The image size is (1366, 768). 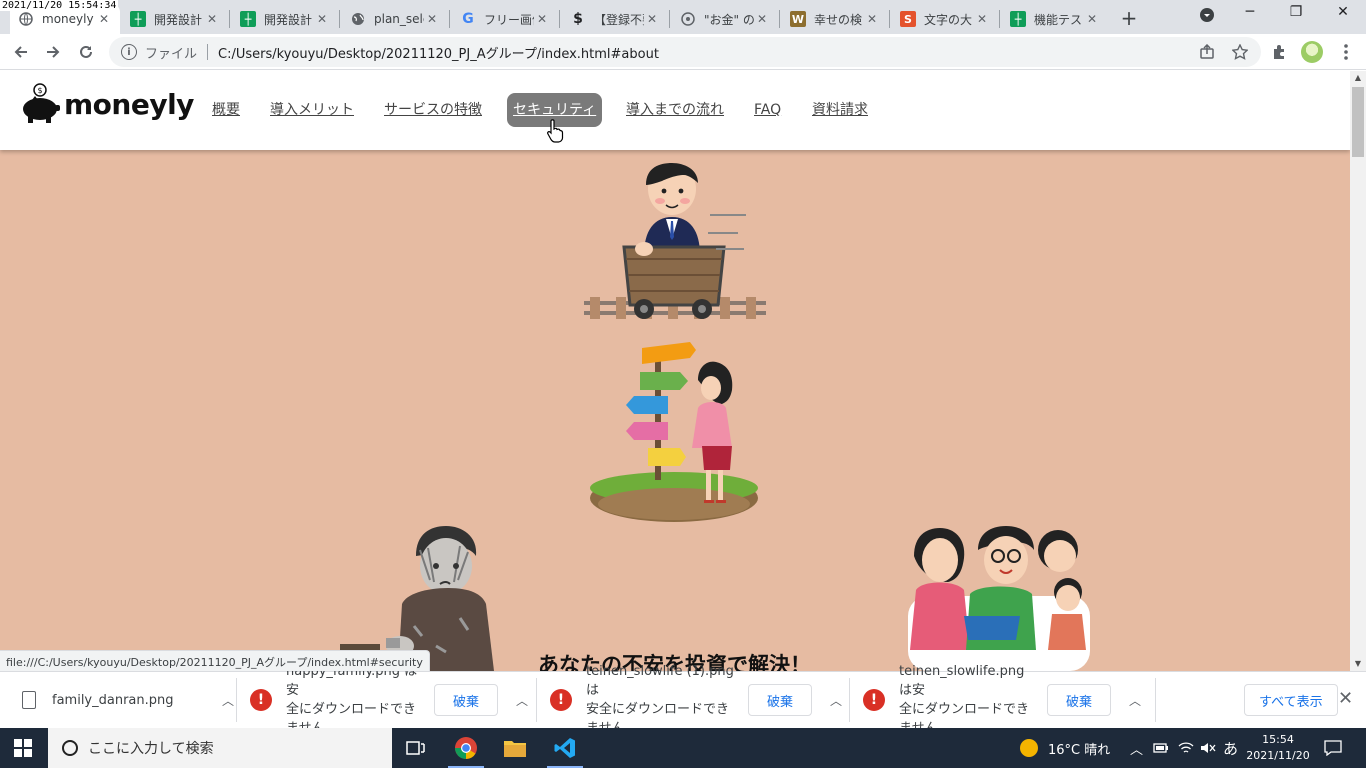 What do you see at coordinates (53, 52) in the screenshot?
I see `forward-button` at bounding box center [53, 52].